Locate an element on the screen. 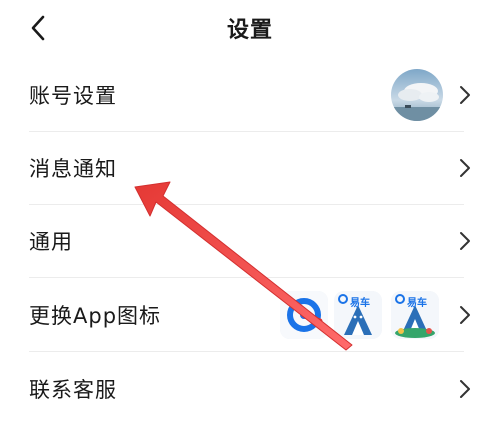  header-bar: 设置 is located at coordinates (250, 28).